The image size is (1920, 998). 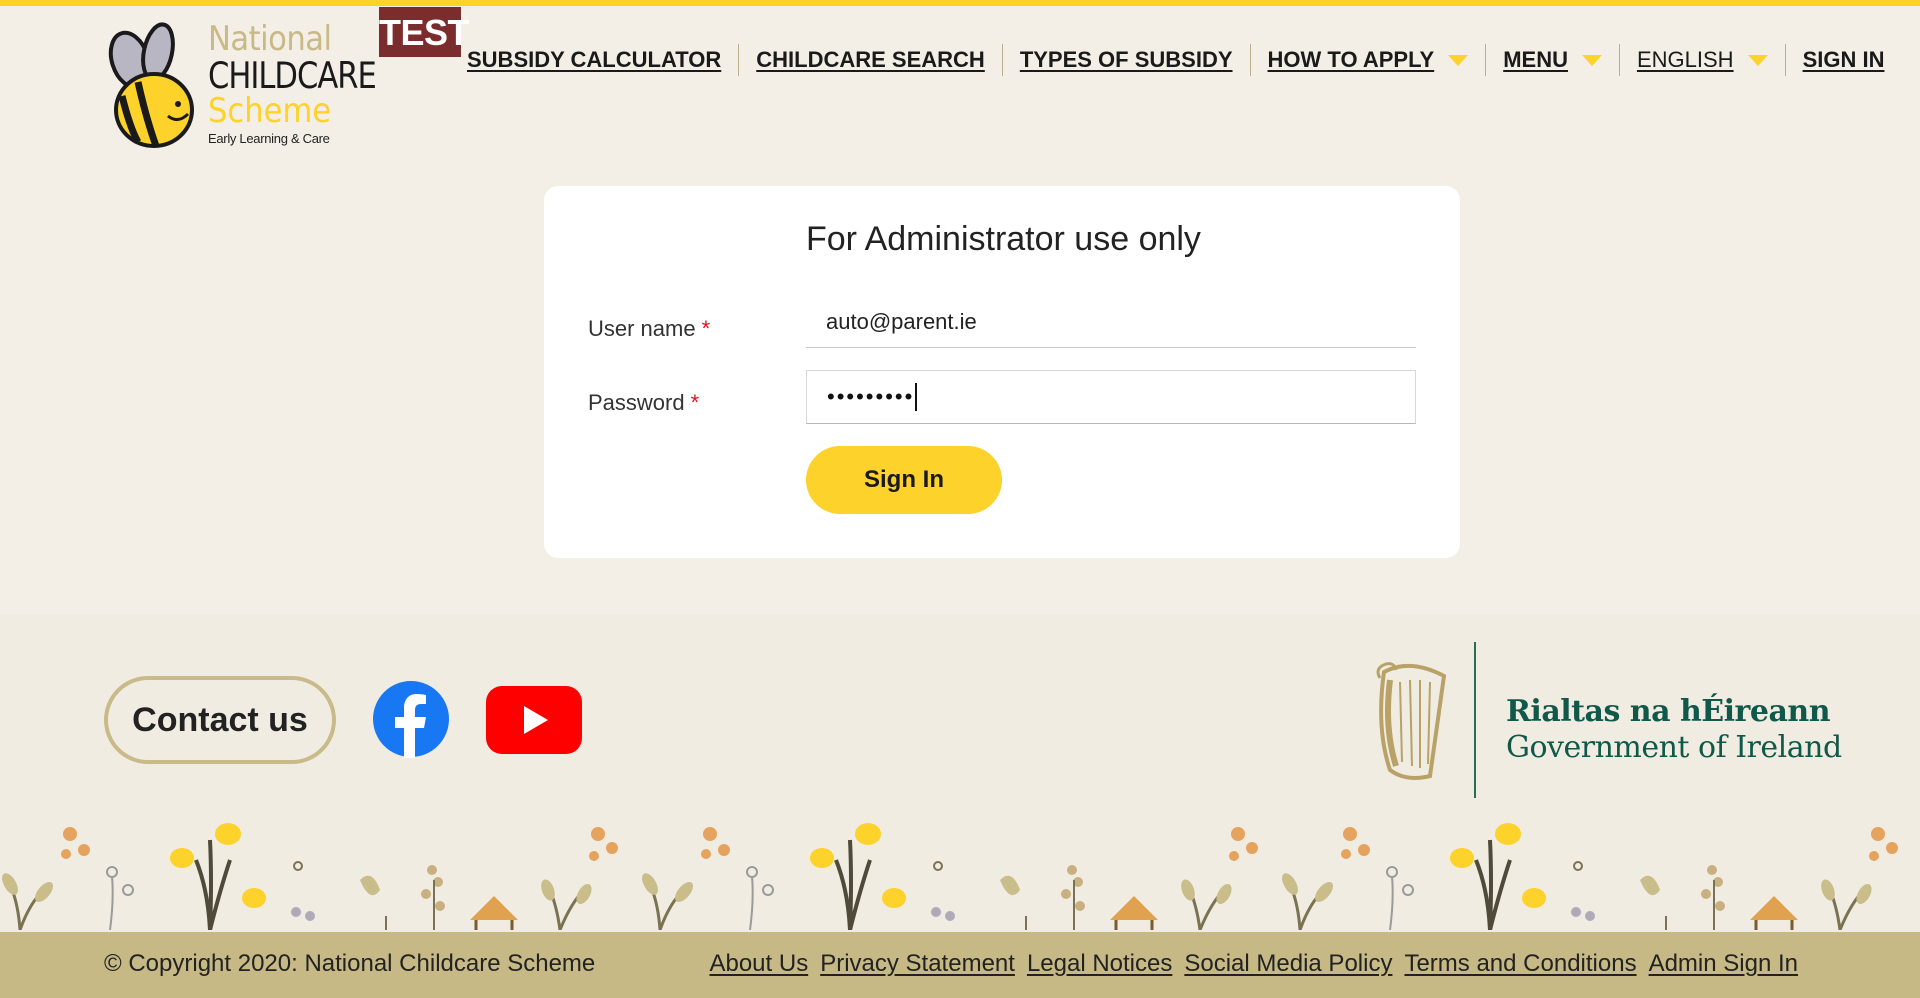 What do you see at coordinates (1668, 711) in the screenshot?
I see `gov-irish-text: Rialtas na hÉireann` at bounding box center [1668, 711].